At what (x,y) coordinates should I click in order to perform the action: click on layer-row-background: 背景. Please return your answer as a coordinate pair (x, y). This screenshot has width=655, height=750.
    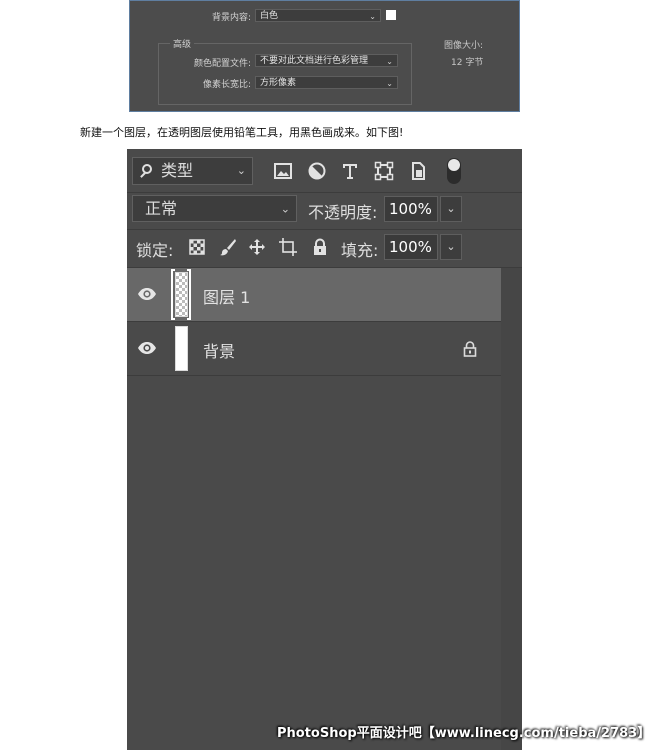
    Looking at the image, I should click on (314, 348).